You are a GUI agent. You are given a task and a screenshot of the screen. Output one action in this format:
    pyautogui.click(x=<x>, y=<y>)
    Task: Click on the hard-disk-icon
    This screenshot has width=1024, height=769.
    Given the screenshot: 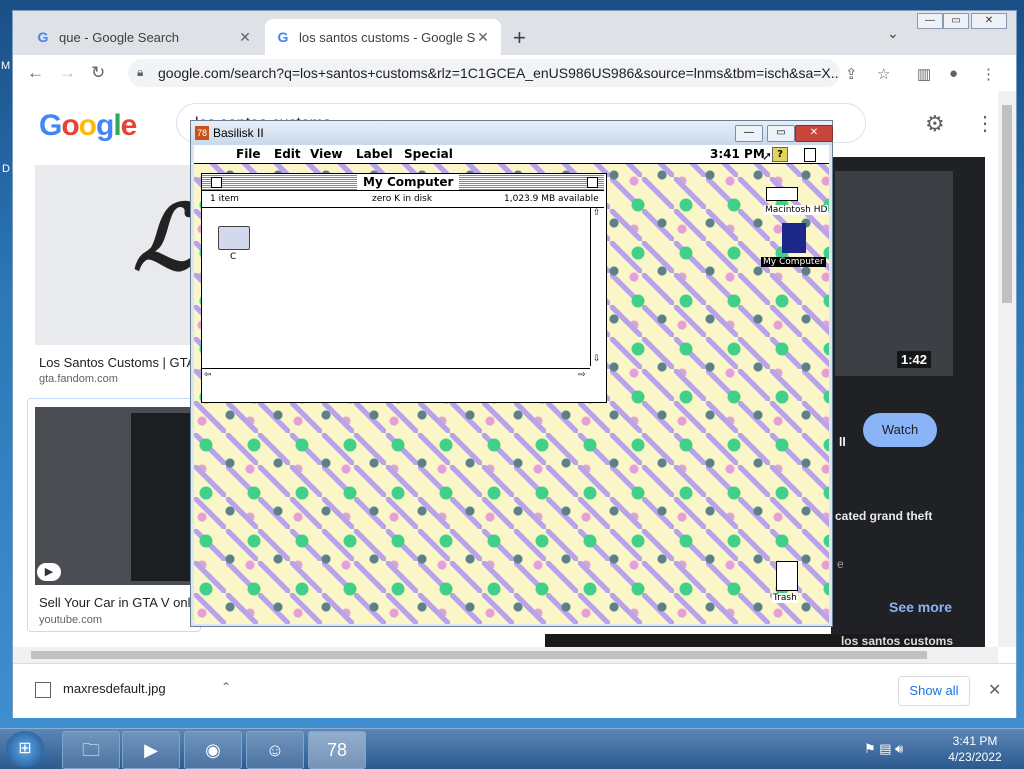 What is the action you would take?
    pyautogui.click(x=782, y=194)
    